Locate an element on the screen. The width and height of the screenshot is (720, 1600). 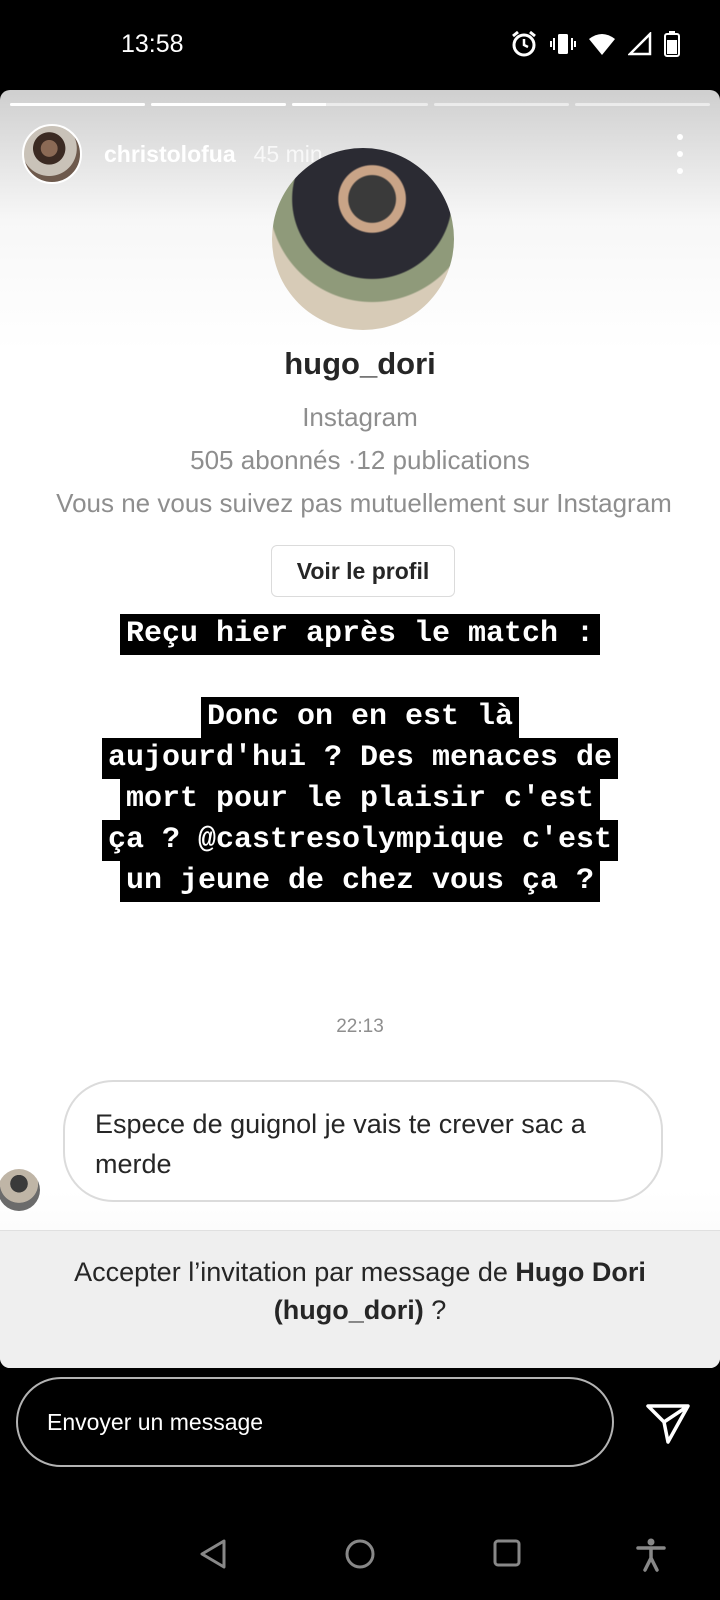
accept-prefix: Accepter l’invitation par message de is located at coordinates (295, 1272).